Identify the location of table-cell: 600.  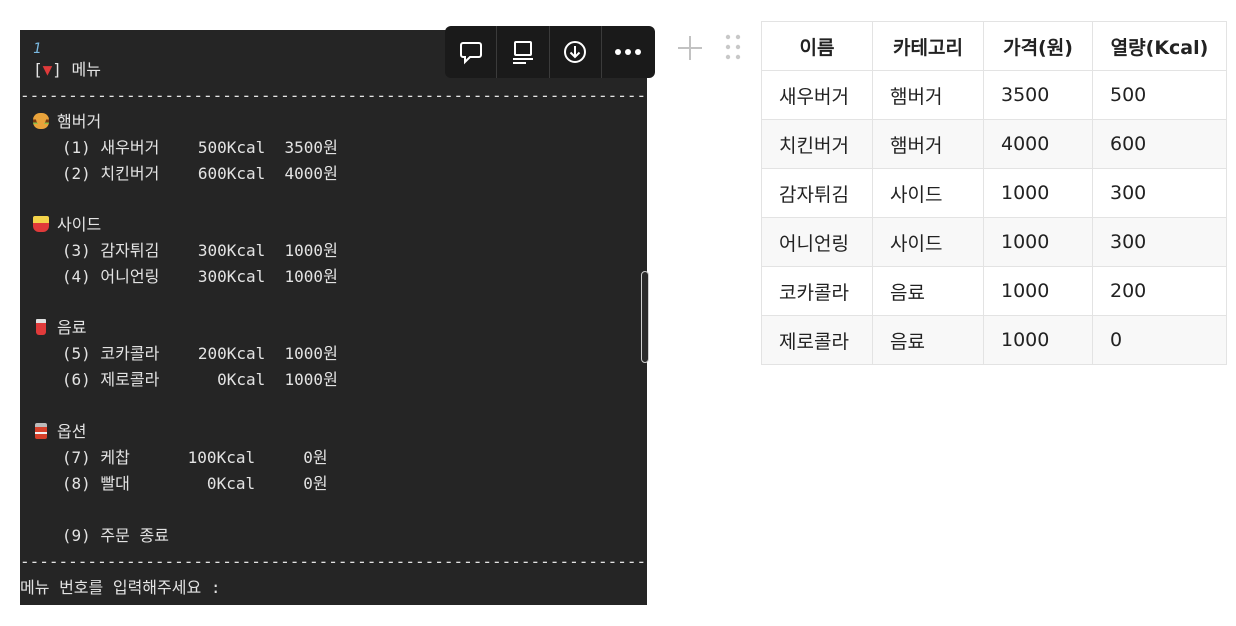
(1159, 144).